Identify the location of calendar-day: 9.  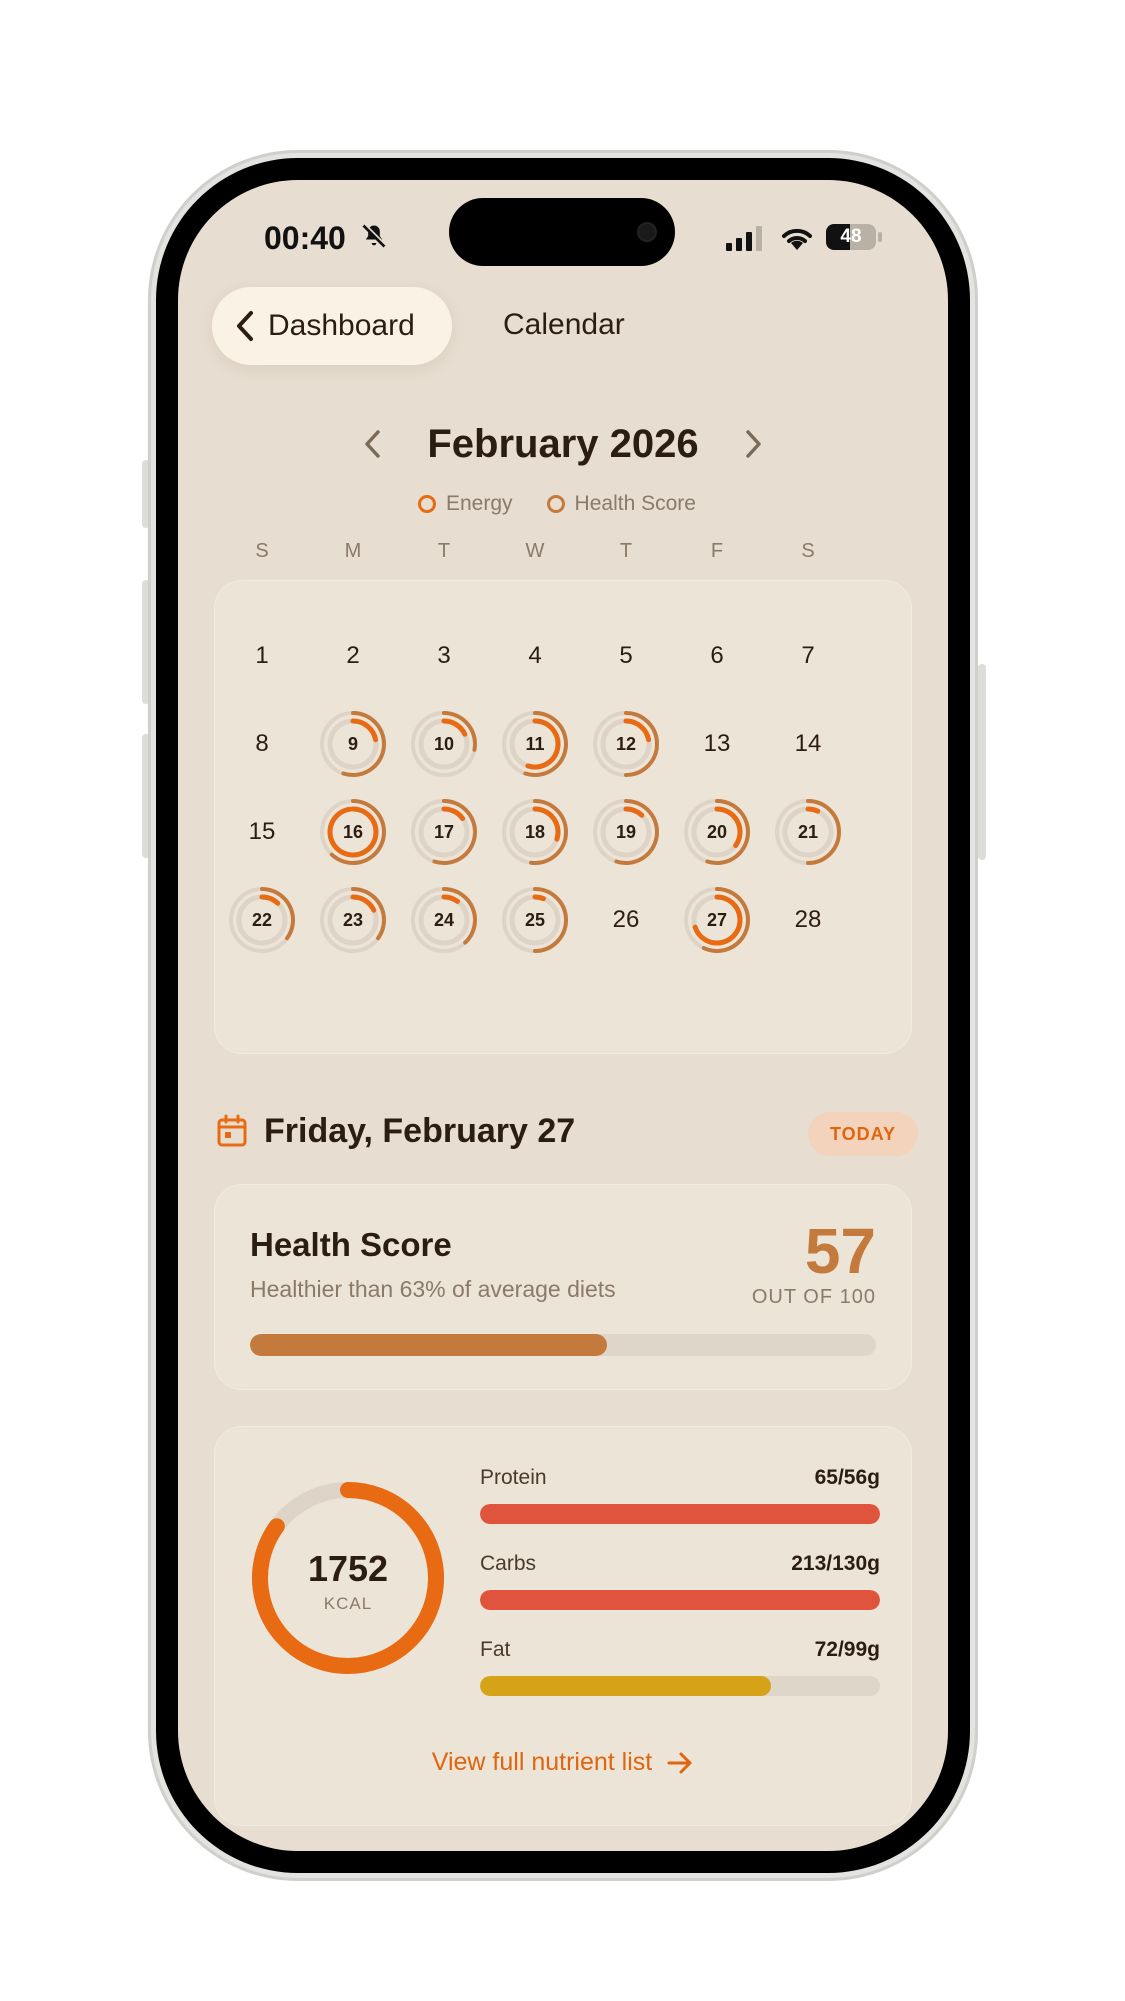
(353, 744).